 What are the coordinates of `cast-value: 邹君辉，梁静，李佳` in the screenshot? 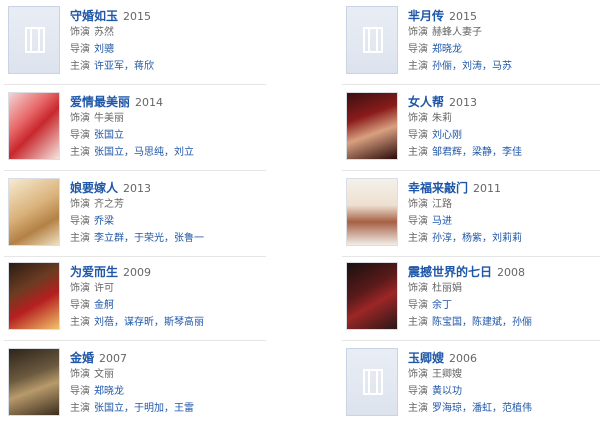 It's located at (477, 152).